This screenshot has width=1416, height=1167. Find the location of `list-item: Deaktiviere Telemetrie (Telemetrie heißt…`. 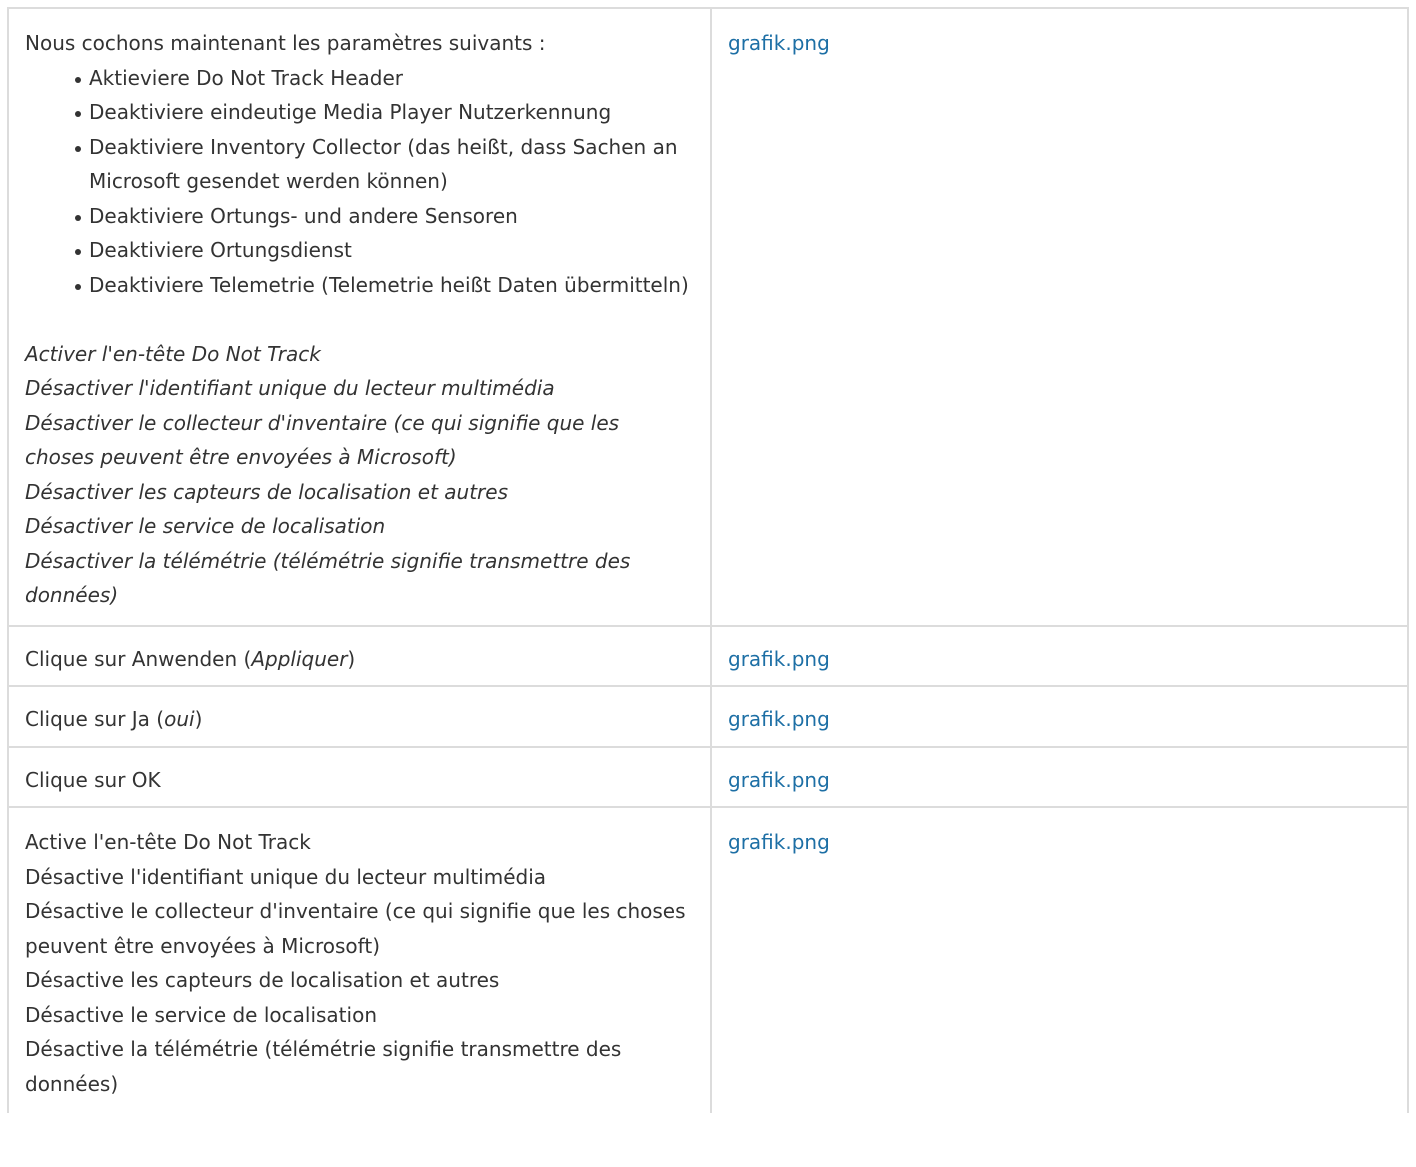

list-item: Deaktiviere Telemetrie (Telemetrie heißt… is located at coordinates (384, 285).